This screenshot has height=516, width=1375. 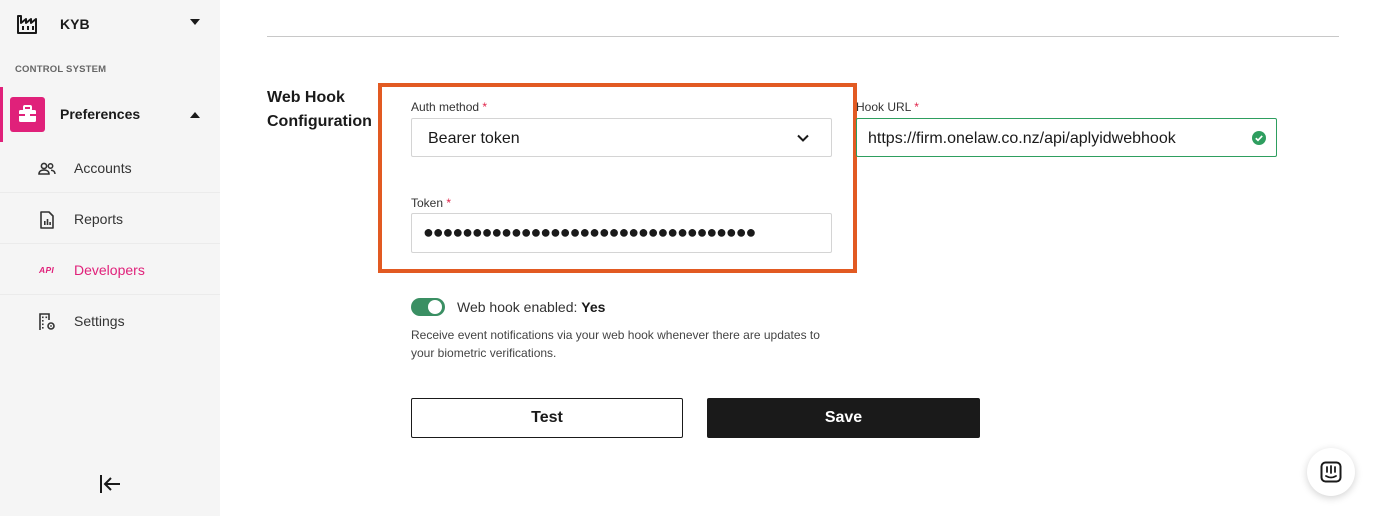 What do you see at coordinates (47, 168) in the screenshot?
I see `users-icon` at bounding box center [47, 168].